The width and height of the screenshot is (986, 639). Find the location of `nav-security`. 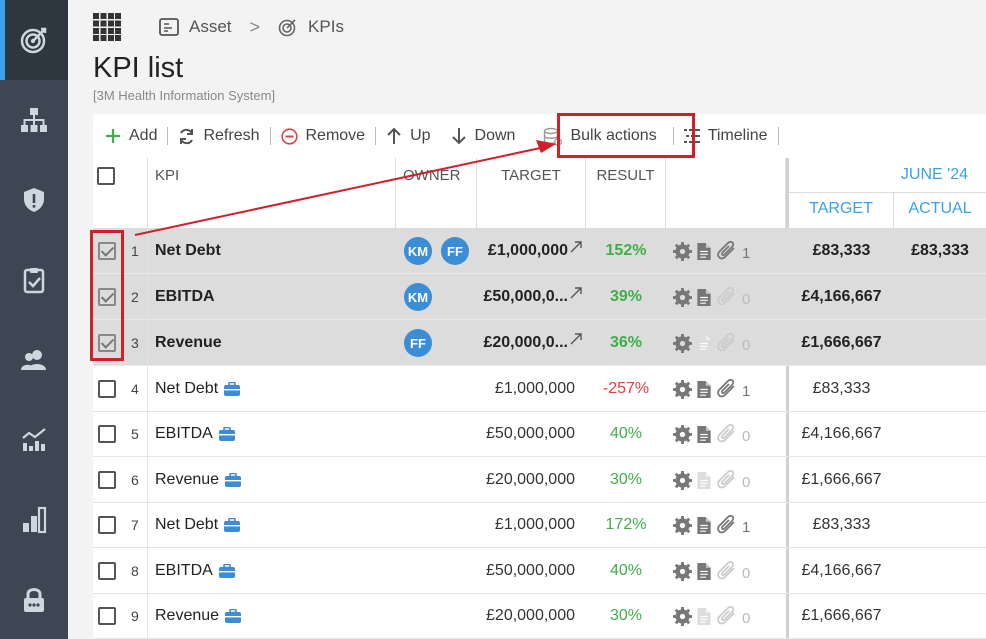

nav-security is located at coordinates (34, 599).